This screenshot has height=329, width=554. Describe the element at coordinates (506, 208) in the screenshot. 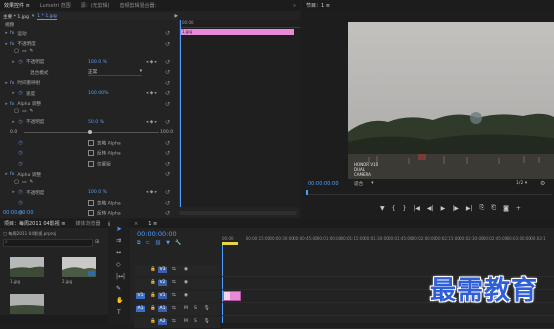

I see `export-frame-icon: ◙` at that location.